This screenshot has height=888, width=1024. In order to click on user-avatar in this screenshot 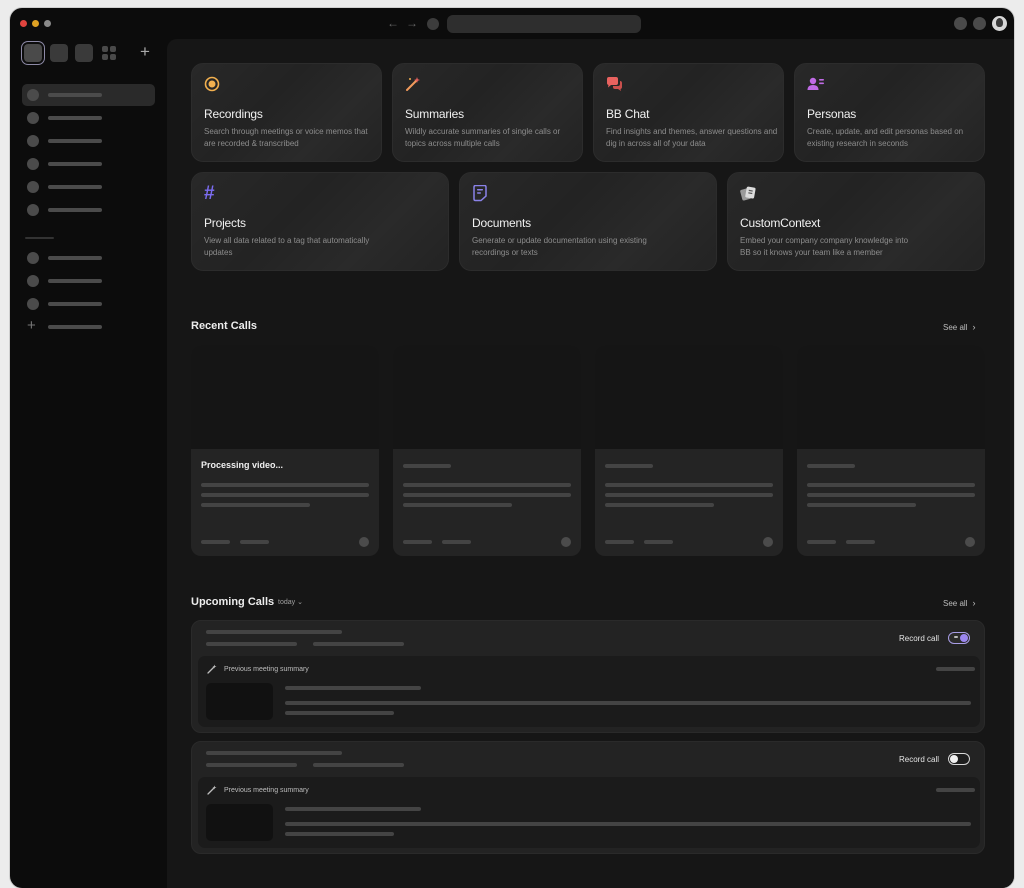, I will do `click(999, 23)`.